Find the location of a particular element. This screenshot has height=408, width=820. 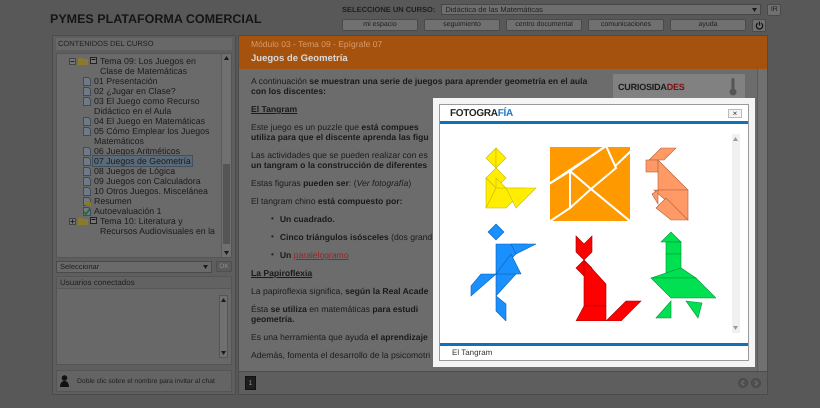

power-button is located at coordinates (759, 25).